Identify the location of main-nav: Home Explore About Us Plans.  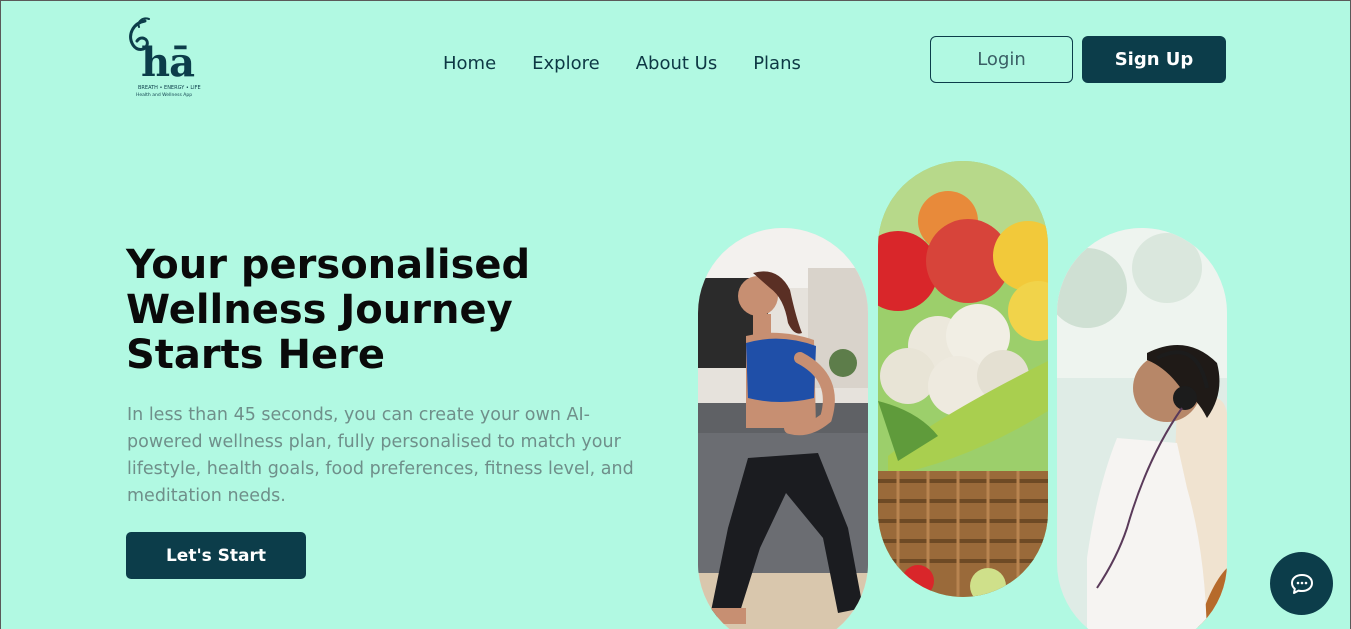
(622, 63).